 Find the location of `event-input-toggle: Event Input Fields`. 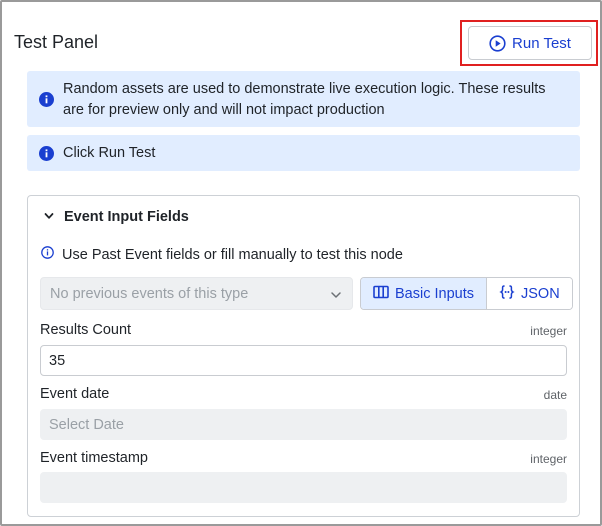

event-input-toggle: Event Input Fields is located at coordinates (116, 217).